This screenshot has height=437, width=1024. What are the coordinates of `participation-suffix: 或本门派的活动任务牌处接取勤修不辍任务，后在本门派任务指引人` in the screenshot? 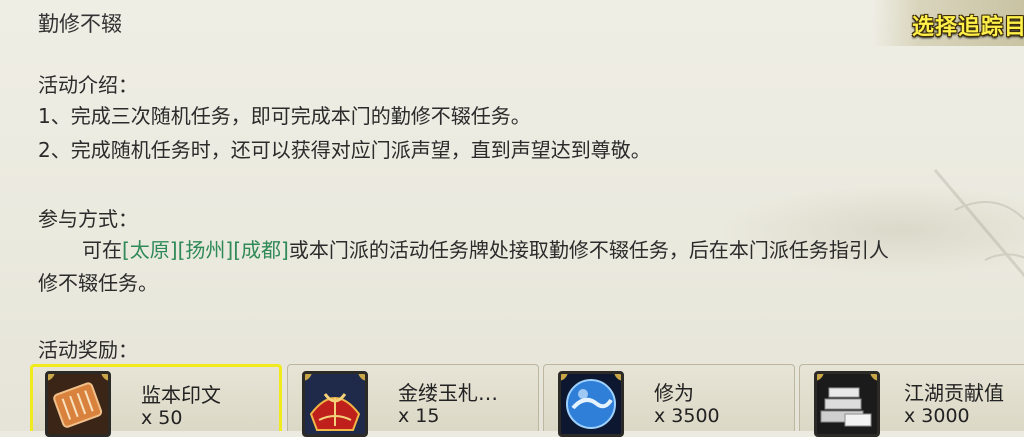 It's located at (588, 250).